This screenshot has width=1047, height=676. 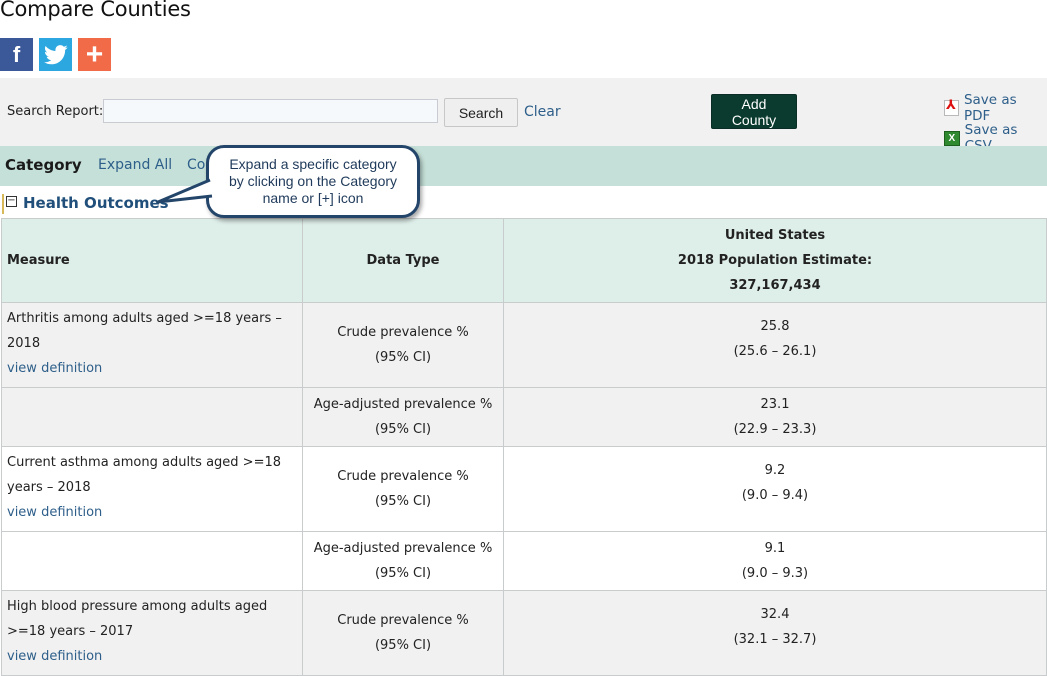 I want to click on confidence-interval: (9.0 – 9.4), so click(x=775, y=495).